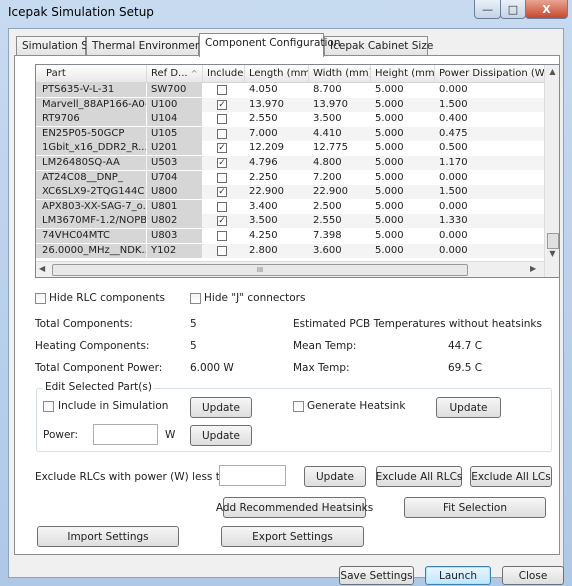 Image resolution: width=572 pixels, height=586 pixels. Describe the element at coordinates (107, 298) in the screenshot. I see `hide-rlc-label: Hide RLC components` at that location.